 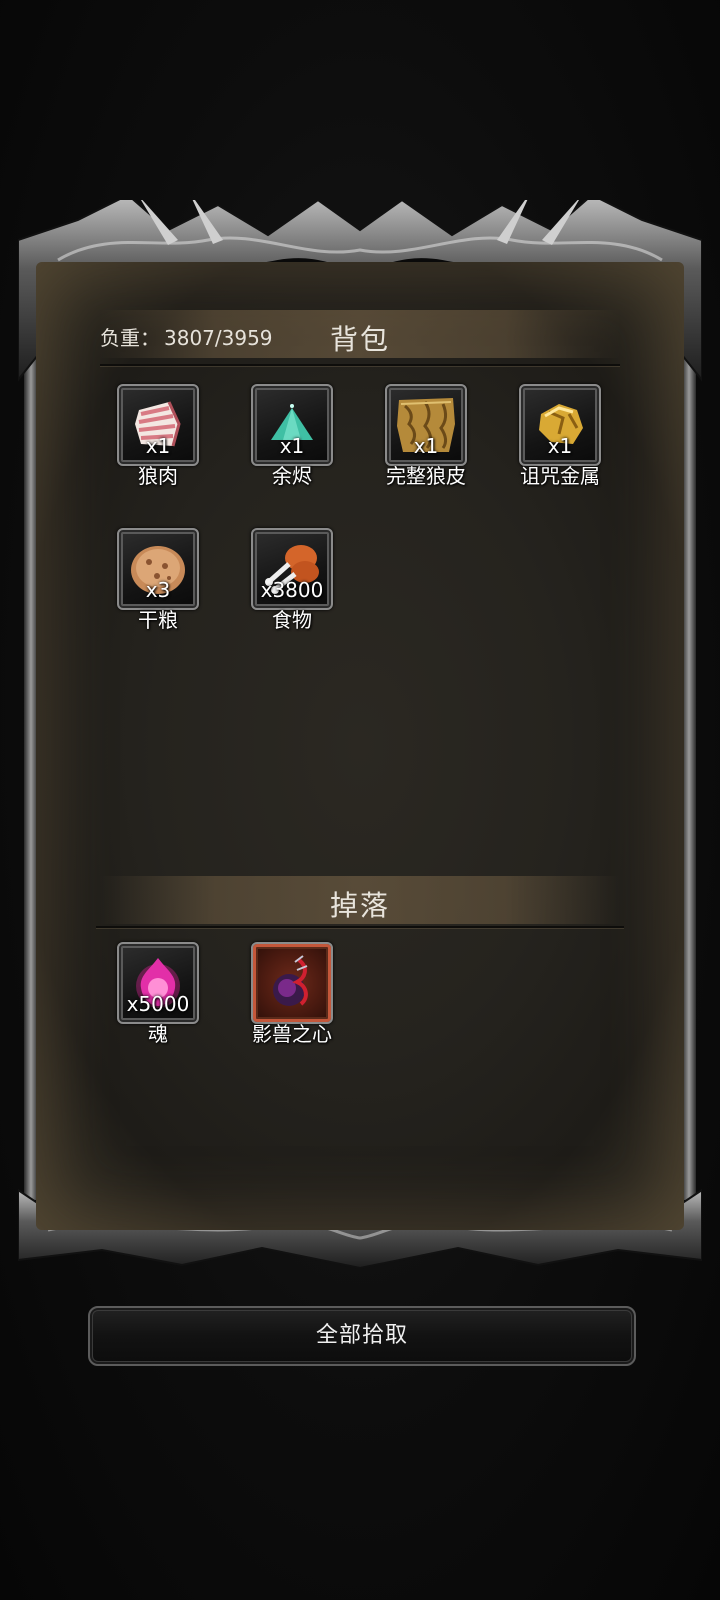 What do you see at coordinates (218, 338) in the screenshot?
I see `weight-value: 3807/3959` at bounding box center [218, 338].